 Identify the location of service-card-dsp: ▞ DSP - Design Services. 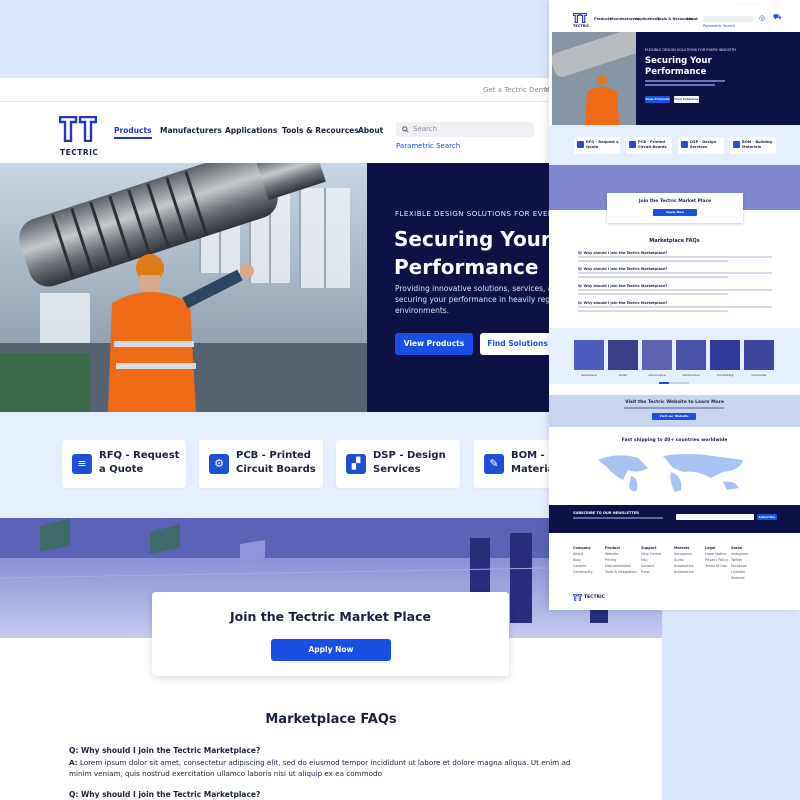
(398, 464).